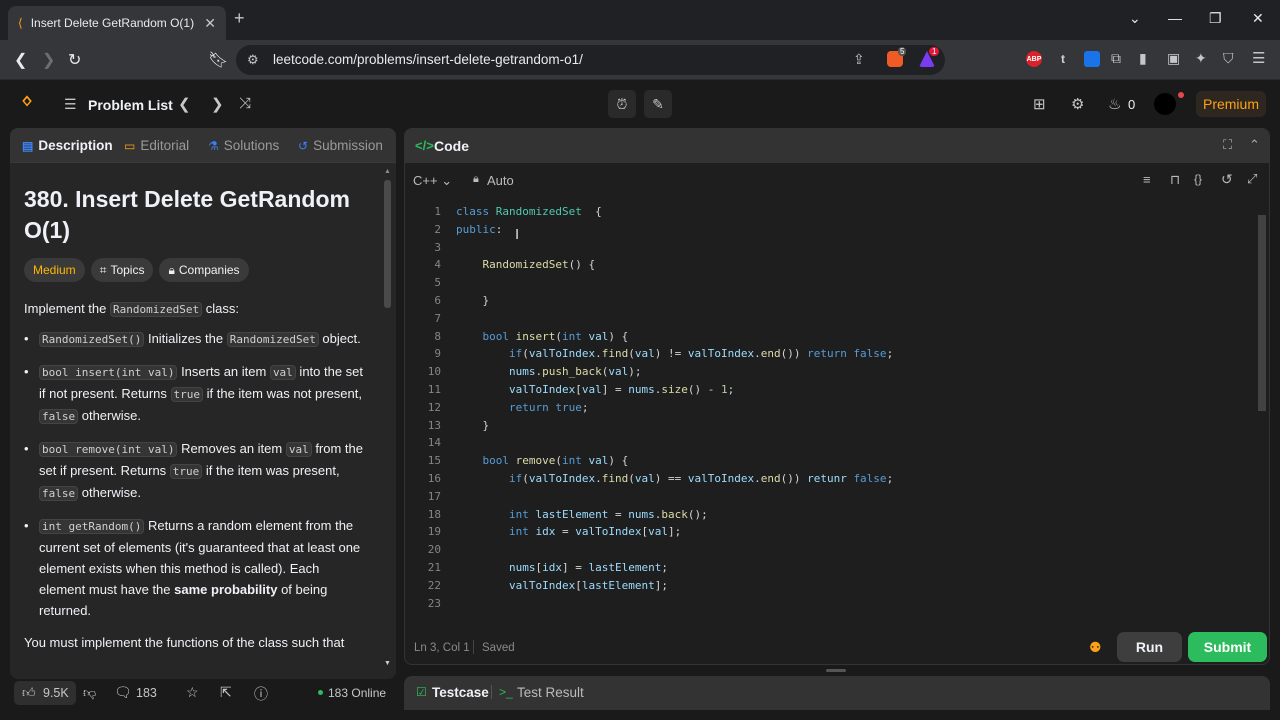 The width and height of the screenshot is (1280, 720). What do you see at coordinates (1201, 58) in the screenshot?
I see `leo-ai-icon: ✦` at bounding box center [1201, 58].